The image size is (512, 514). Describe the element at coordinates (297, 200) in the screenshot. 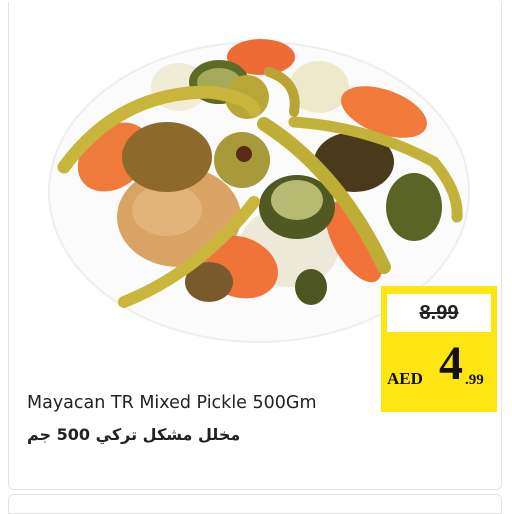

I see `cucumber-inner` at that location.